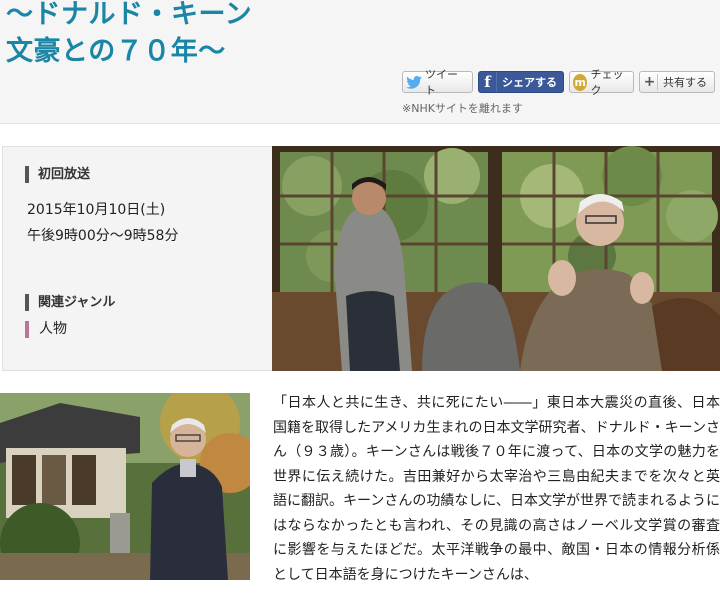 Image resolution: width=720 pixels, height=600 pixels. What do you see at coordinates (441, 82) in the screenshot?
I see `tweet-label: ツイート` at bounding box center [441, 82].